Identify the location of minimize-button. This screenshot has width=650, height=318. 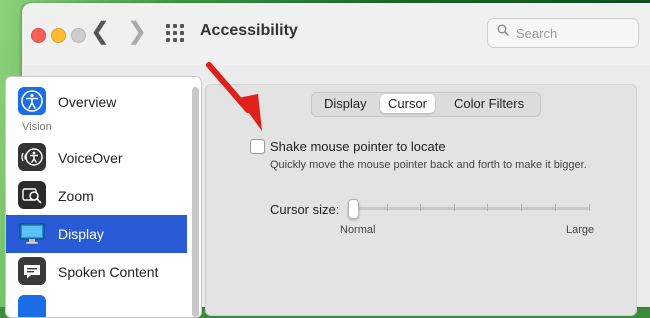
(58, 35).